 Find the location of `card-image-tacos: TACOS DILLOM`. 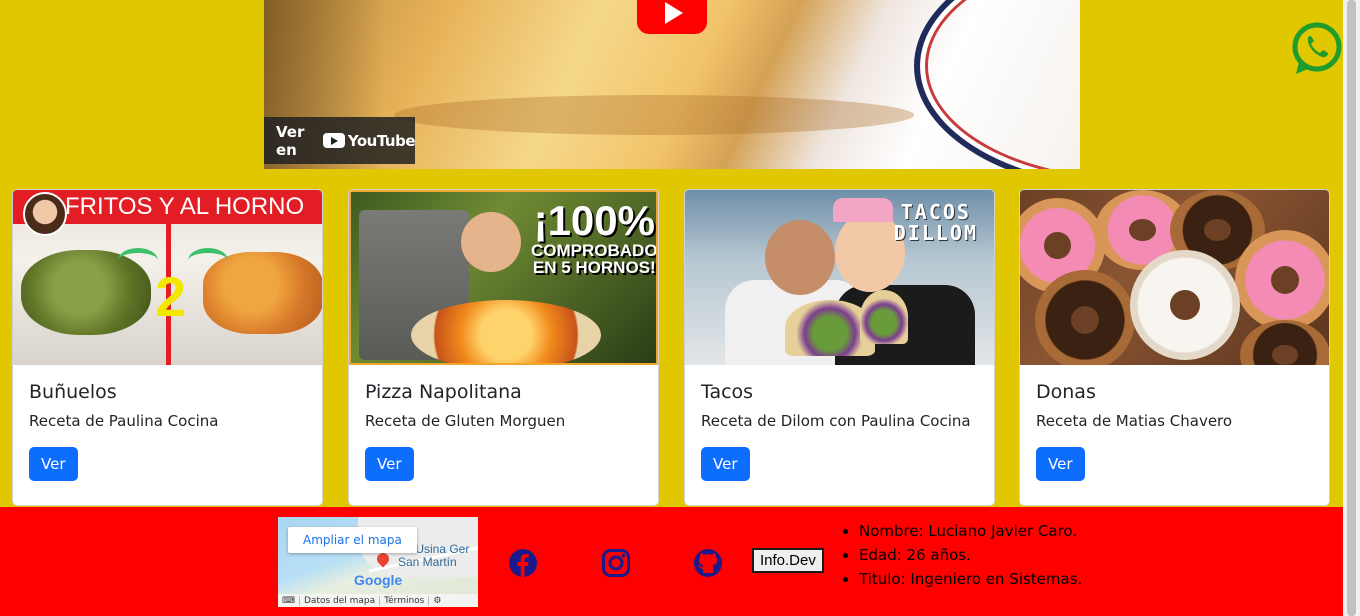

card-image-tacos: TACOS DILLOM is located at coordinates (839, 277).